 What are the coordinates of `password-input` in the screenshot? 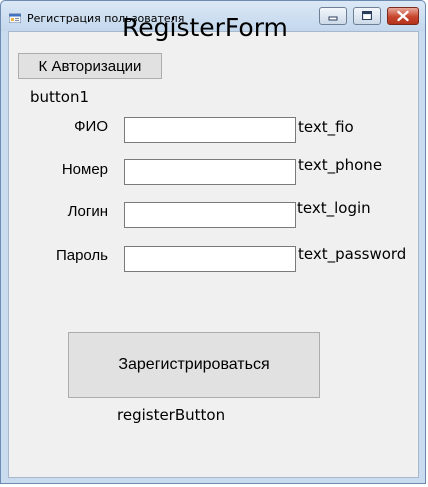 It's located at (210, 259).